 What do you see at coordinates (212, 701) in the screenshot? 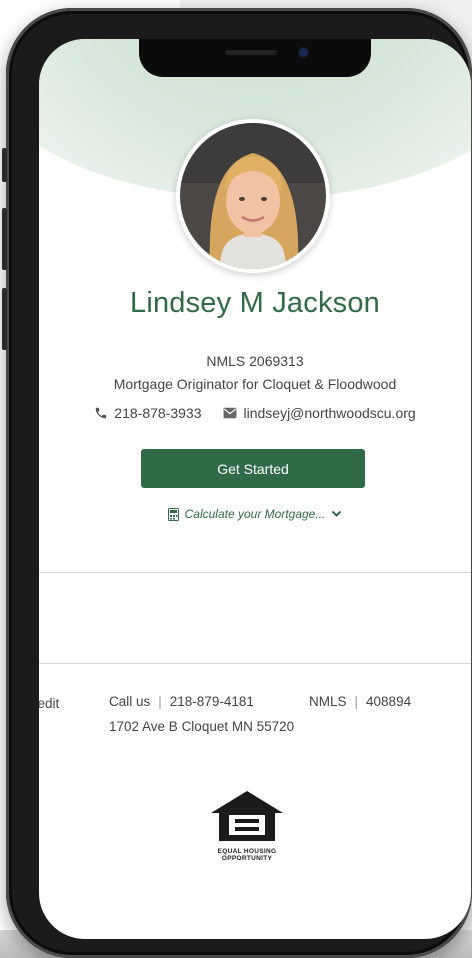
I see `call-number-link: 218-879-4181` at bounding box center [212, 701].